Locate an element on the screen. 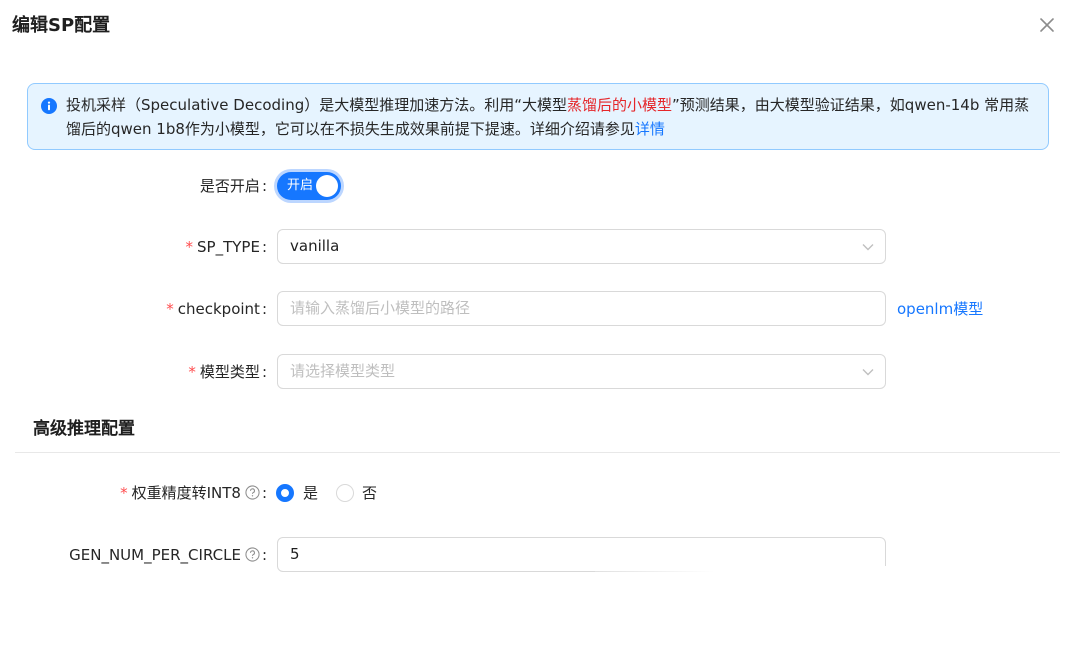 The image size is (1080, 670). int8-option-yes: 是 is located at coordinates (310, 493).